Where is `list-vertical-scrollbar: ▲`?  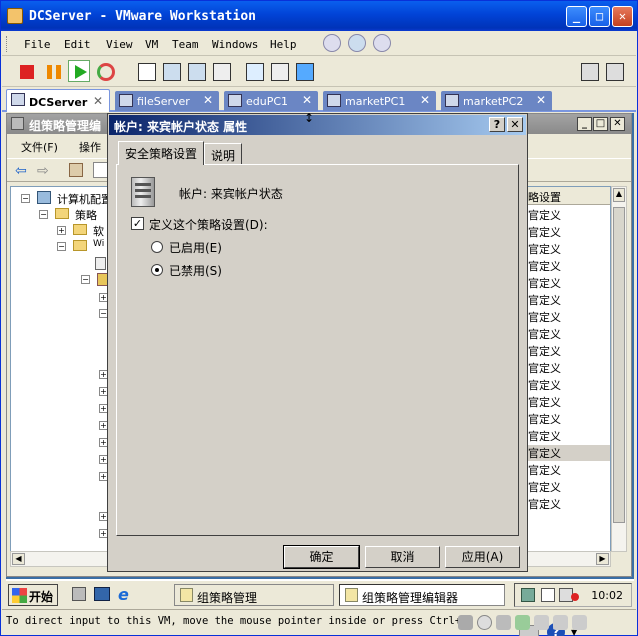
list-vertical-scrollbar: ▲ is located at coordinates (619, 369).